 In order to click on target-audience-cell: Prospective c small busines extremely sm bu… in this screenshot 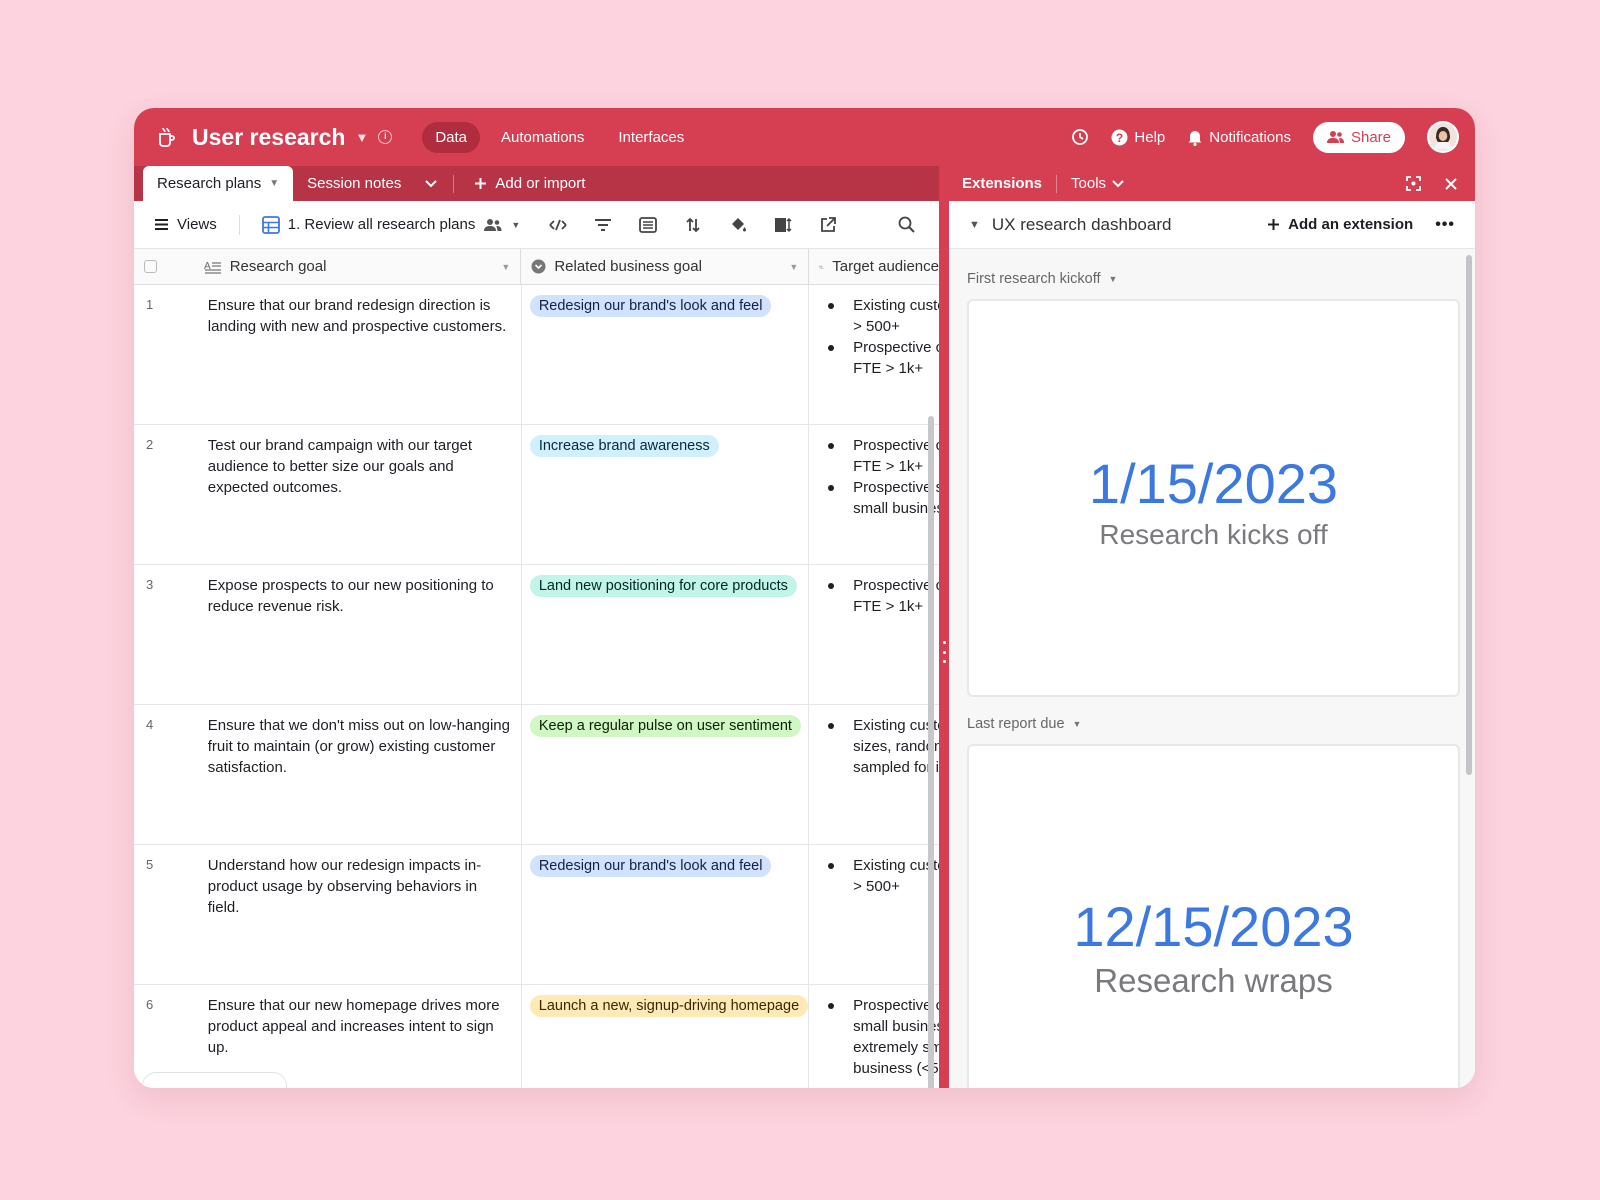, I will do `click(874, 1036)`.